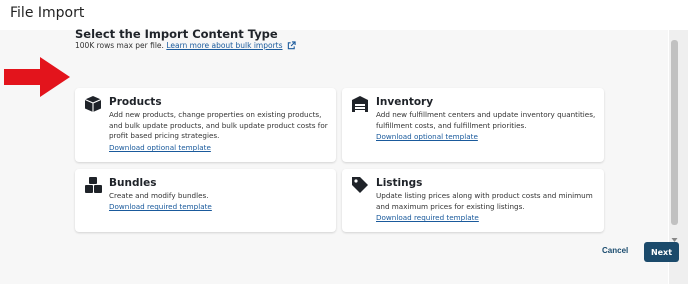 This screenshot has height=284, width=688. I want to click on learn-more-link: Learn more about bulk imports, so click(224, 45).